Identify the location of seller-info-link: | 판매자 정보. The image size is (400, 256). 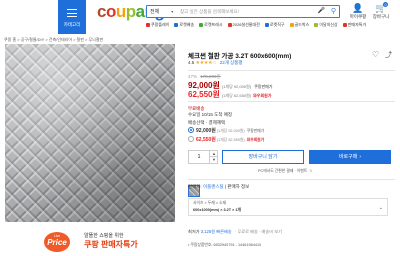
(237, 186).